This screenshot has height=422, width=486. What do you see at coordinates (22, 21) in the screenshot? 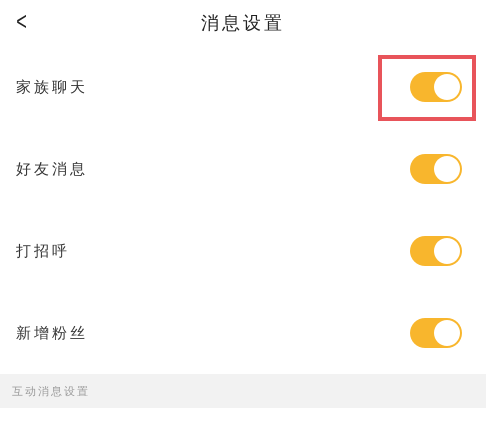
I see `back-button: <` at bounding box center [22, 21].